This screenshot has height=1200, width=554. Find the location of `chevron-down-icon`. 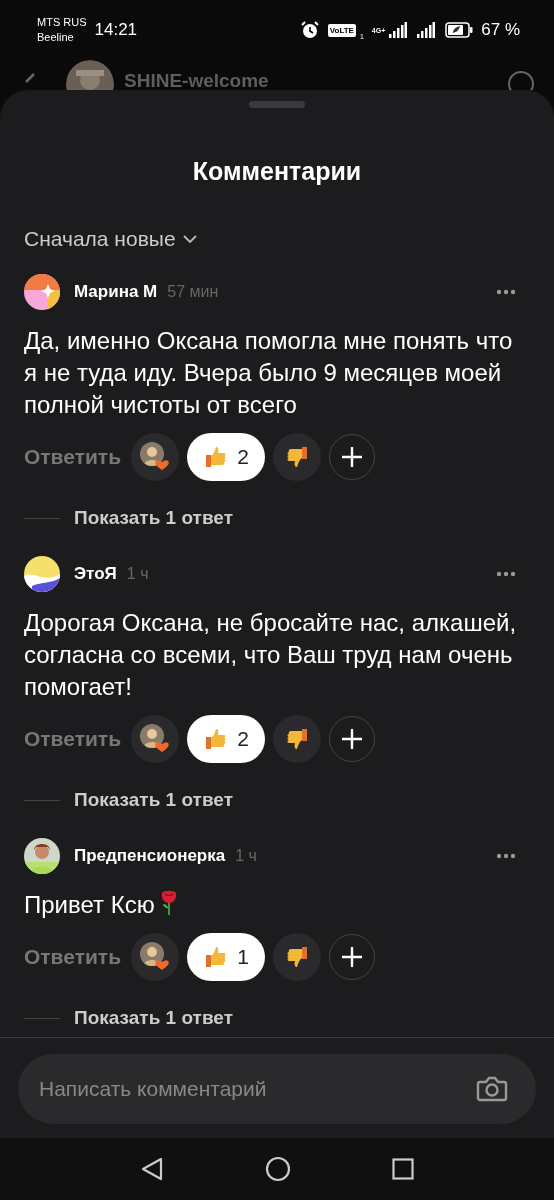

chevron-down-icon is located at coordinates (189, 239).